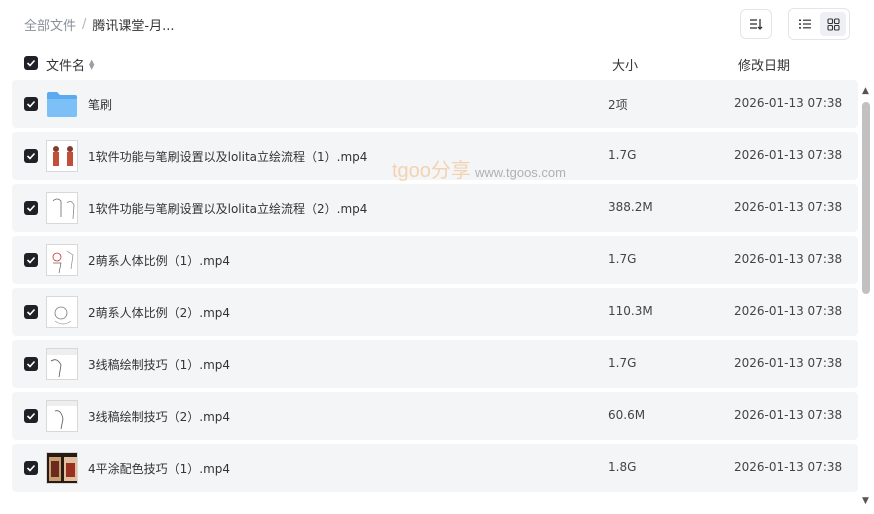  Describe the element at coordinates (435, 104) in the screenshot. I see `folder-row: 笔刷 2项 2026-01-13 07:38` at that location.